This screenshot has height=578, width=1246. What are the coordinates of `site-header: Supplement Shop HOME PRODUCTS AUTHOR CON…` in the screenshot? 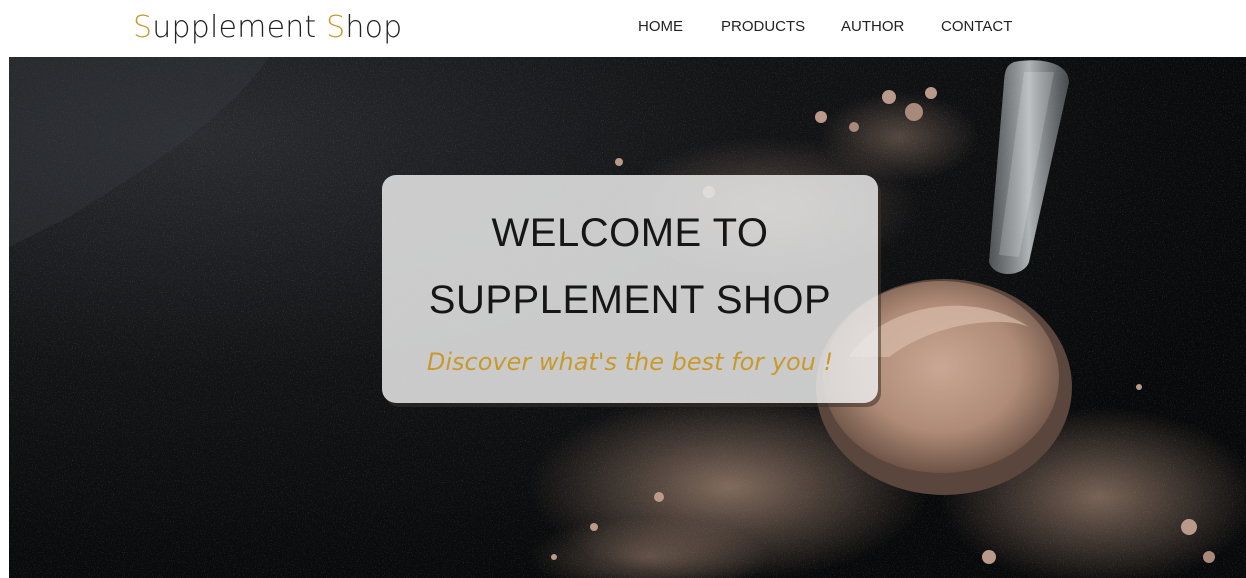 It's located at (623, 28).